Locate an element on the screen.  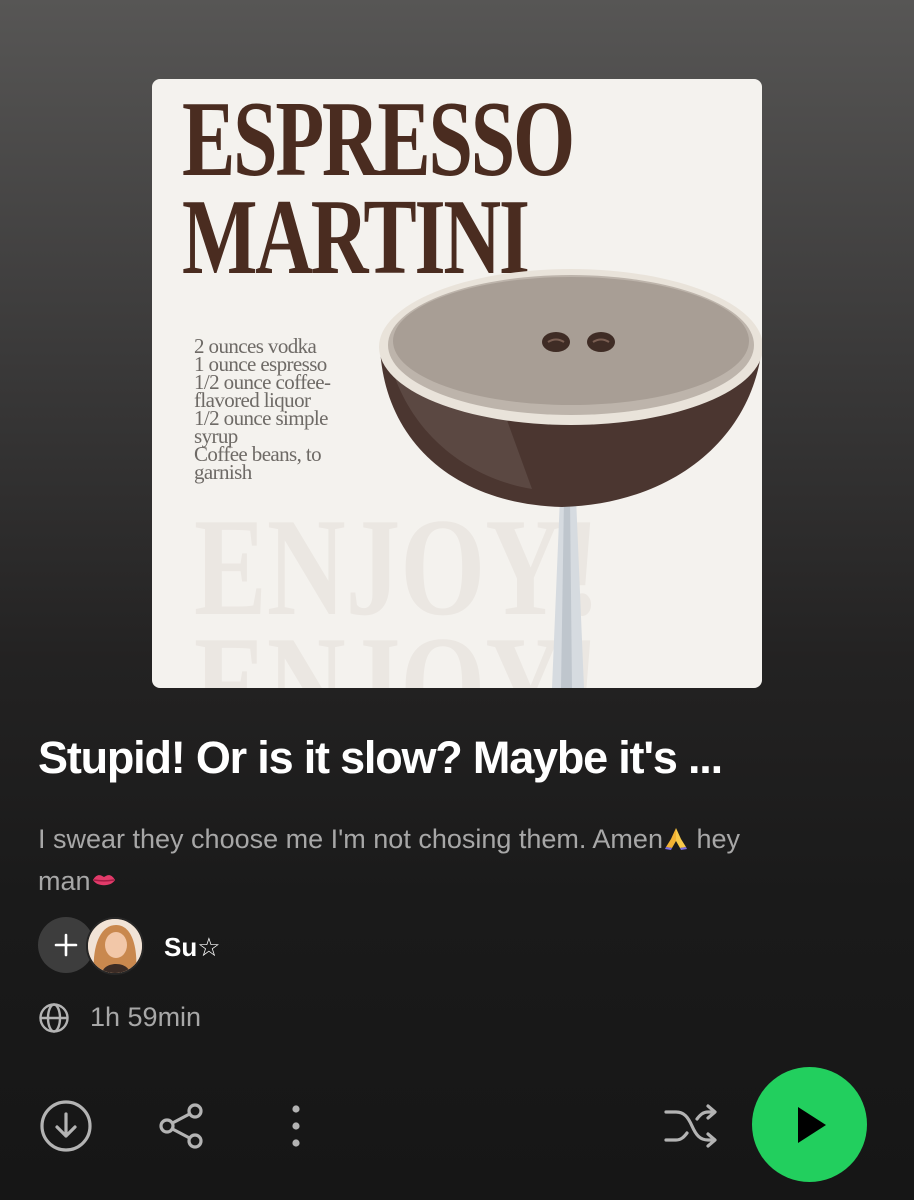
play-icon is located at coordinates (811, 1124).